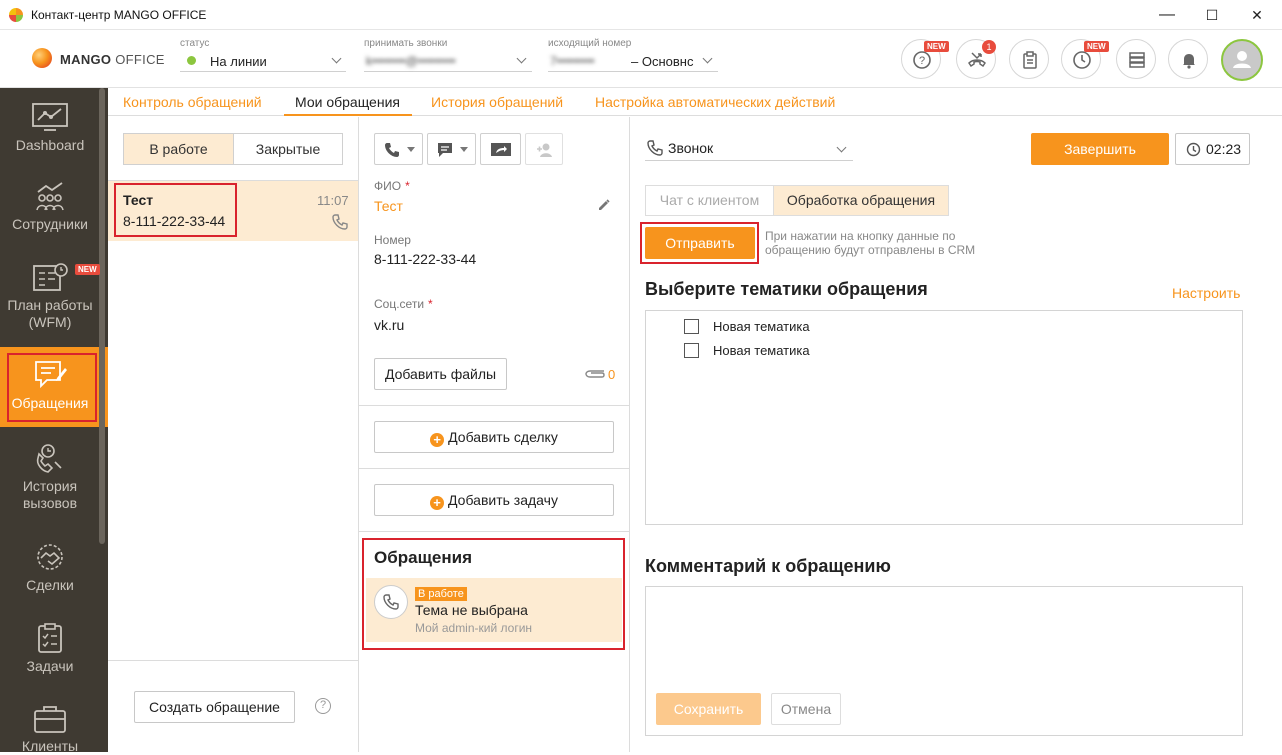 This screenshot has height=755, width=1282. What do you see at coordinates (494, 437) in the screenshot?
I see `add-deal-button: + Добавить сделку` at bounding box center [494, 437].